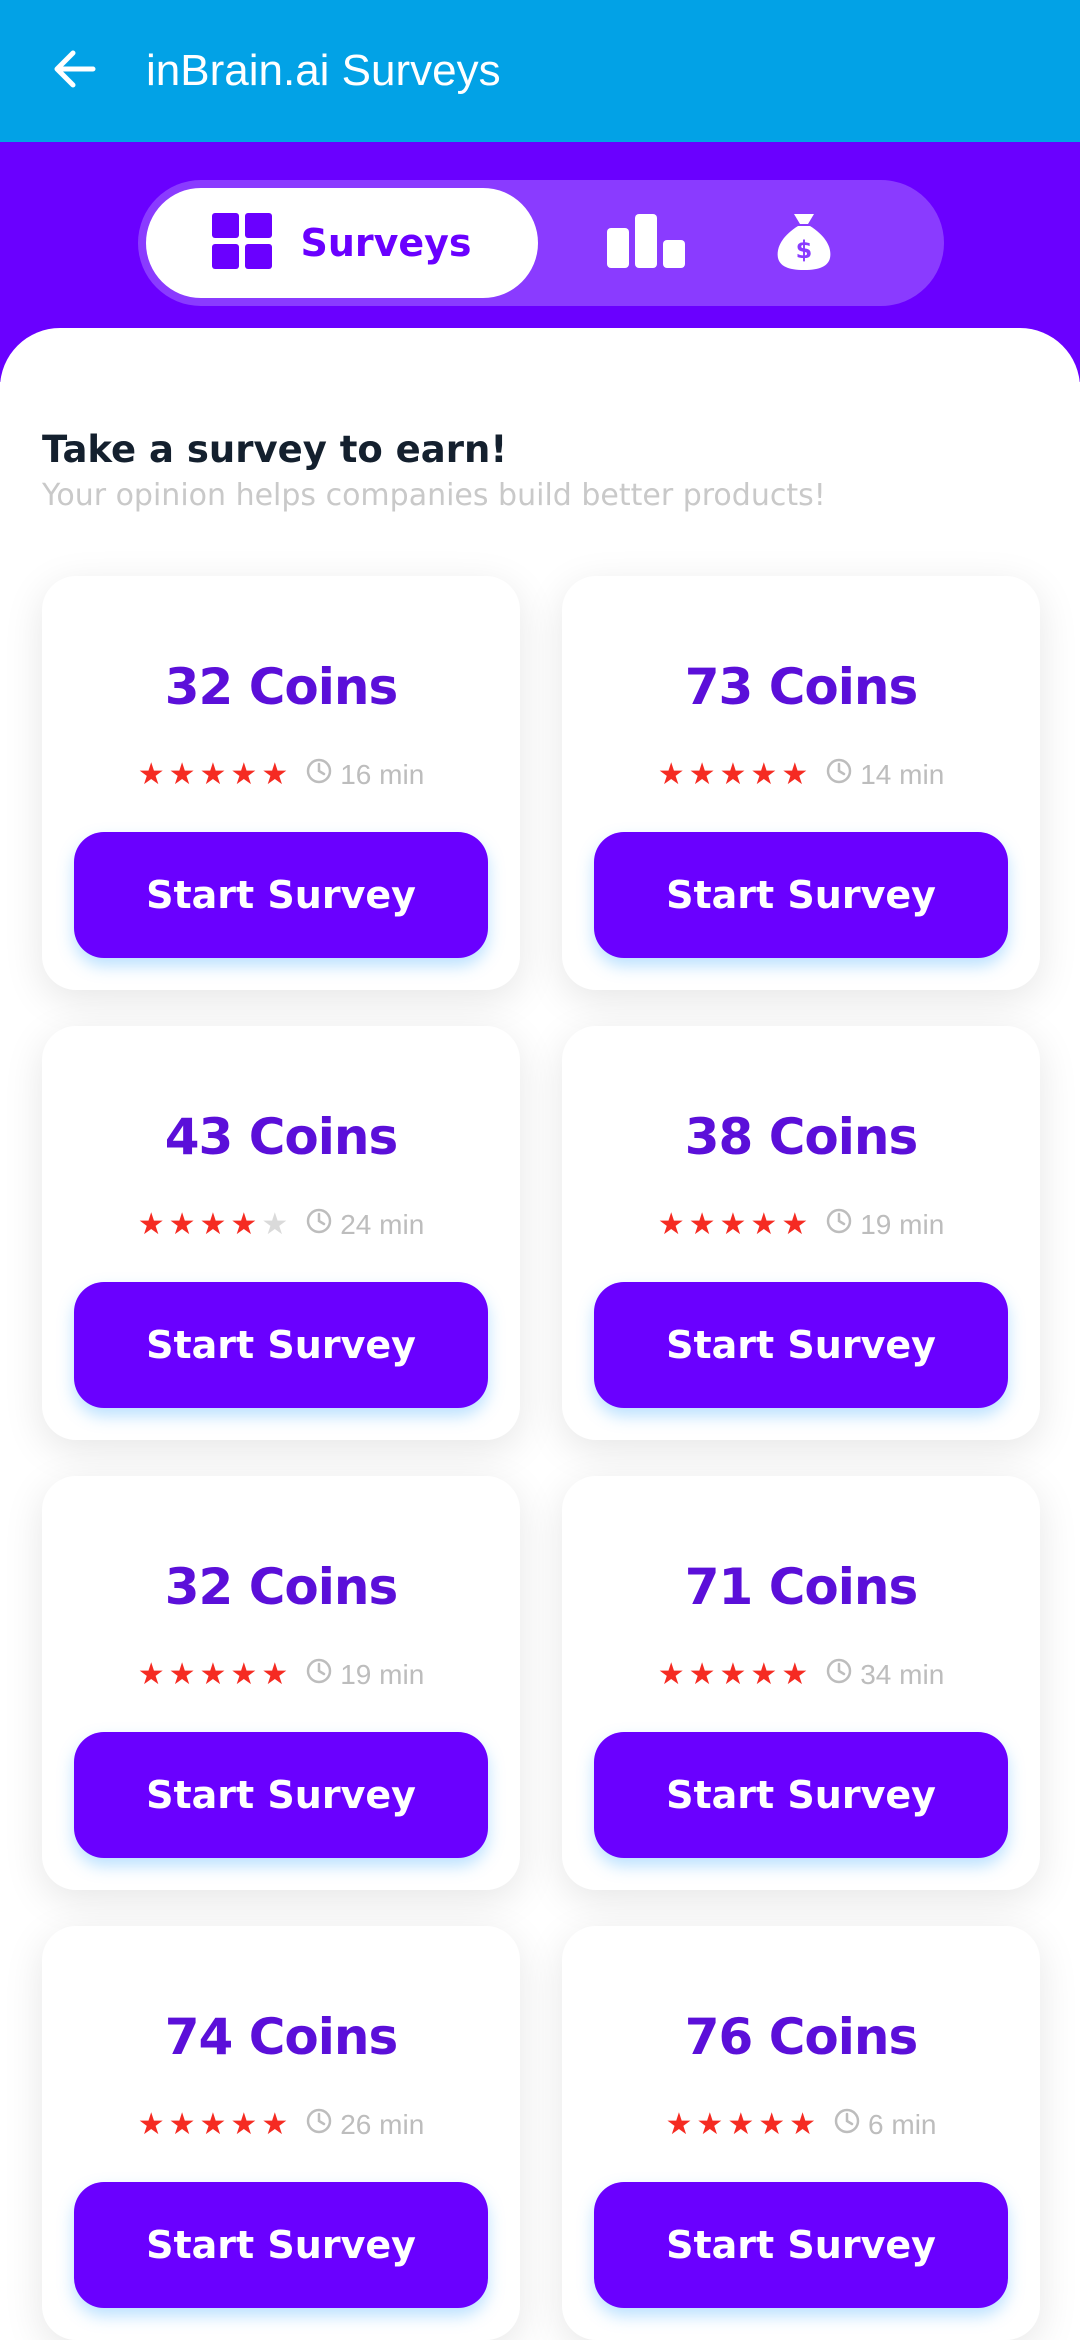 Image resolution: width=1080 pixels, height=2340 pixels. I want to click on tab-leaderboard, so click(646, 243).